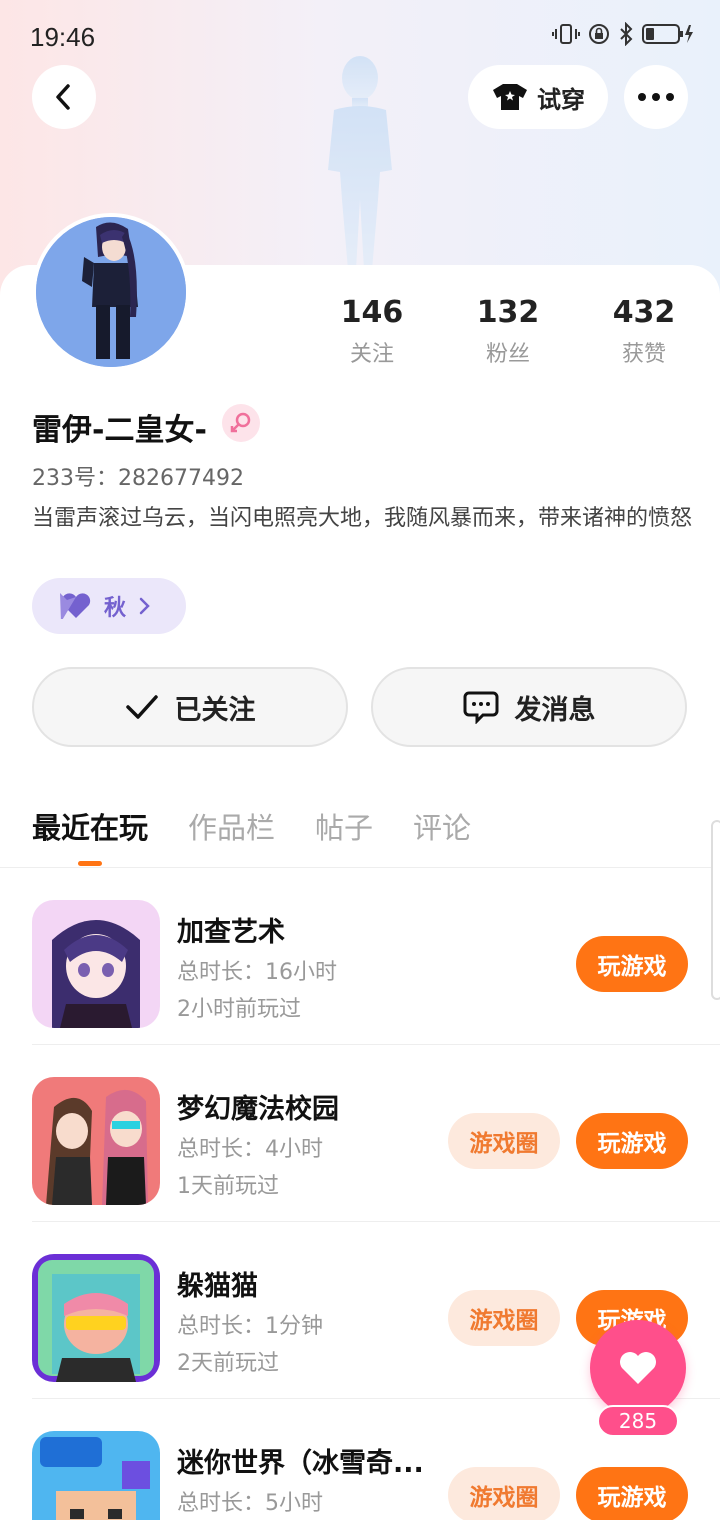 The height and width of the screenshot is (1520, 720). I want to click on check-icon, so click(141, 707).